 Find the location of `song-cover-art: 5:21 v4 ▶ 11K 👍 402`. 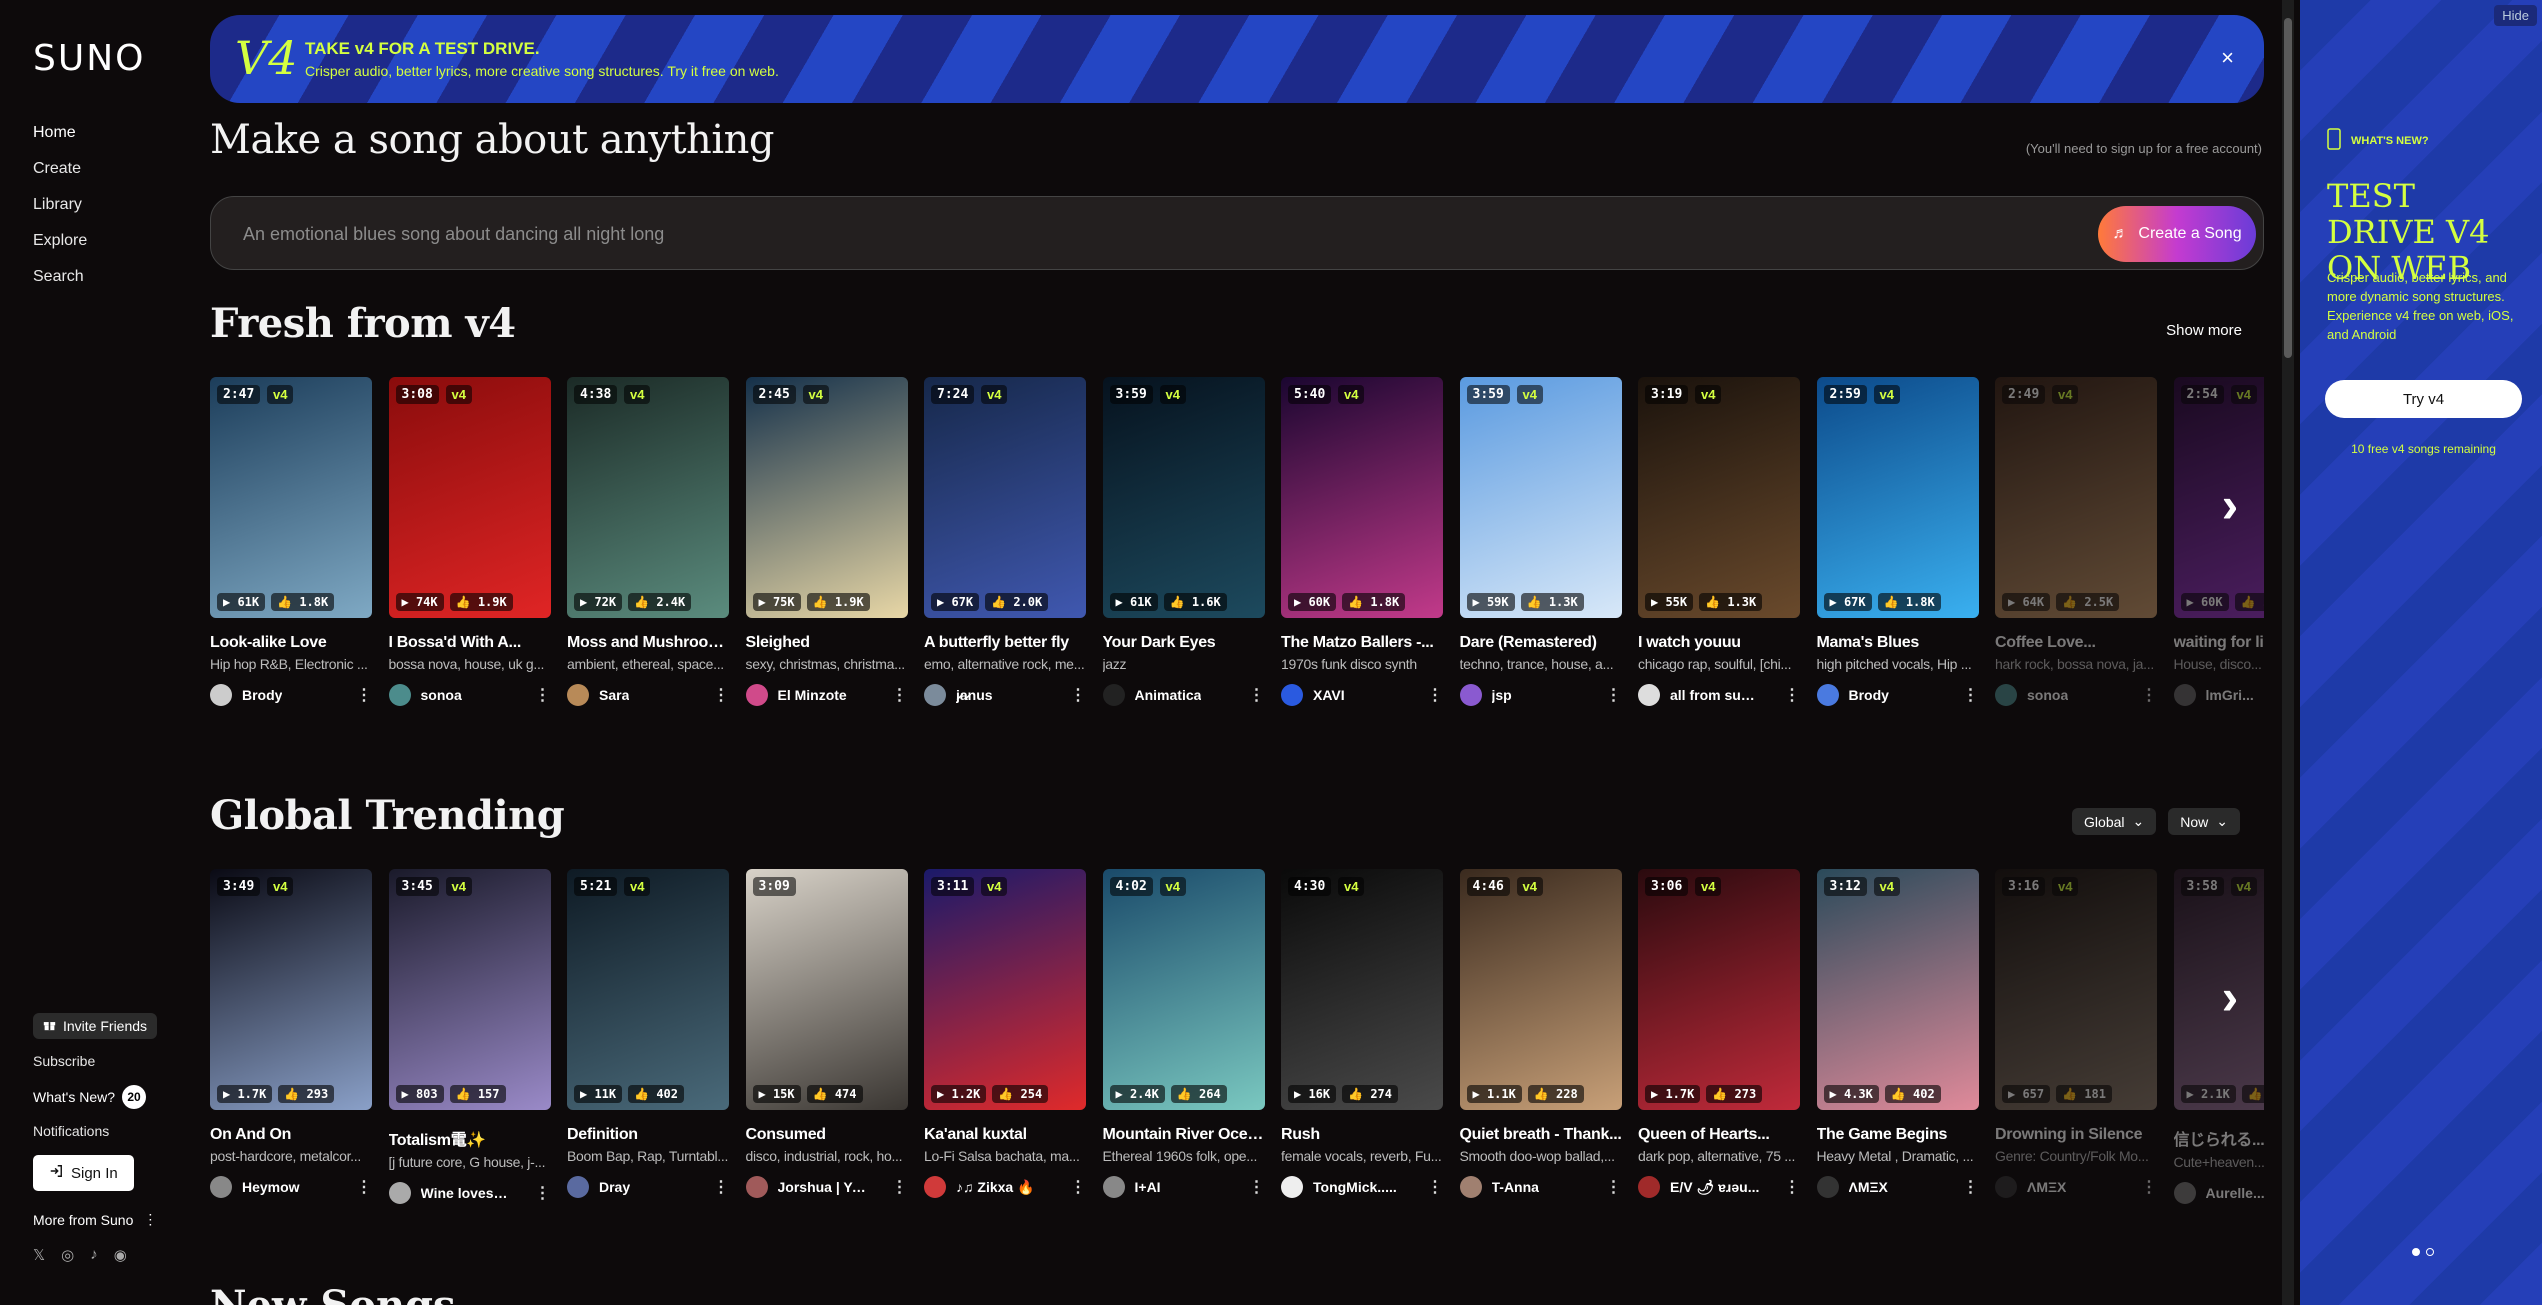

song-cover-art: 5:21 v4 ▶ 11K 👍 402 is located at coordinates (648, 989).